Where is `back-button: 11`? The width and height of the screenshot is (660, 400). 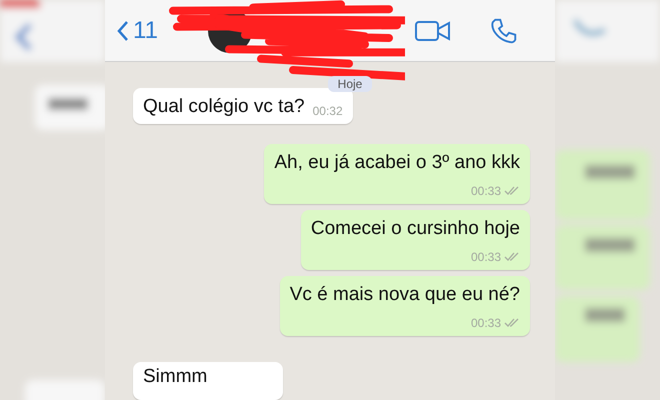 back-button: 11 is located at coordinates (137, 30).